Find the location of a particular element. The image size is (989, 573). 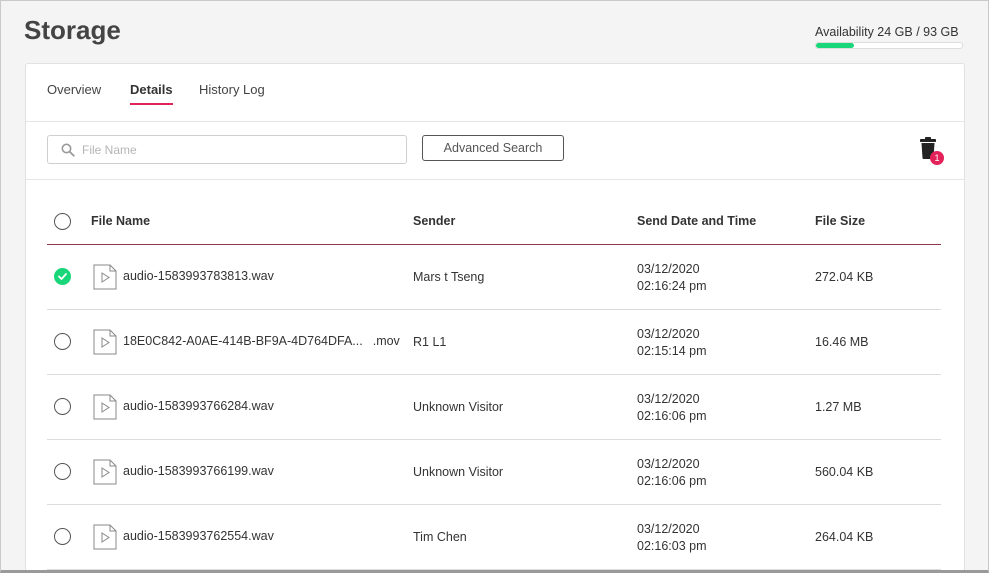

header-file-size: File Size is located at coordinates (840, 221).